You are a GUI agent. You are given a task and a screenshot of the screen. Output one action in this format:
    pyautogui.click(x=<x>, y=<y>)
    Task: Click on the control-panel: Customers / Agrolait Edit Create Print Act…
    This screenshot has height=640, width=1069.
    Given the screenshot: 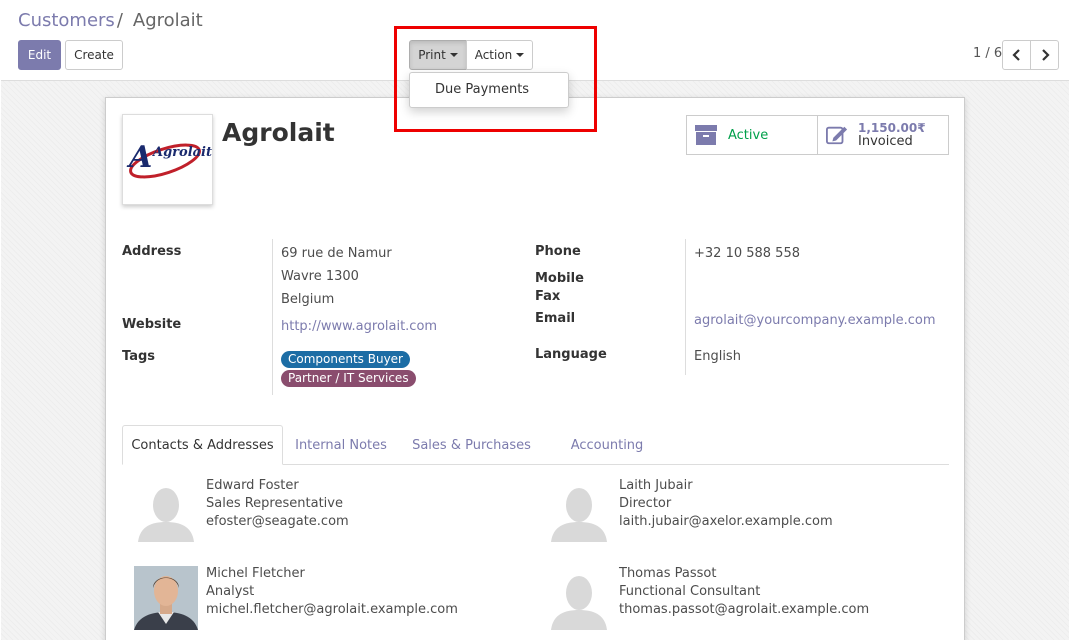 What is the action you would take?
    pyautogui.click(x=534, y=40)
    